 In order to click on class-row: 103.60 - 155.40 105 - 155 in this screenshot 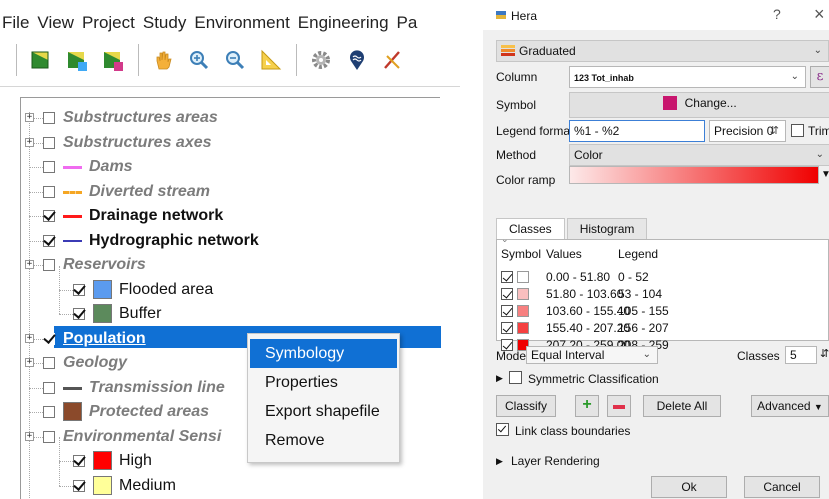, I will do `click(662, 312)`.